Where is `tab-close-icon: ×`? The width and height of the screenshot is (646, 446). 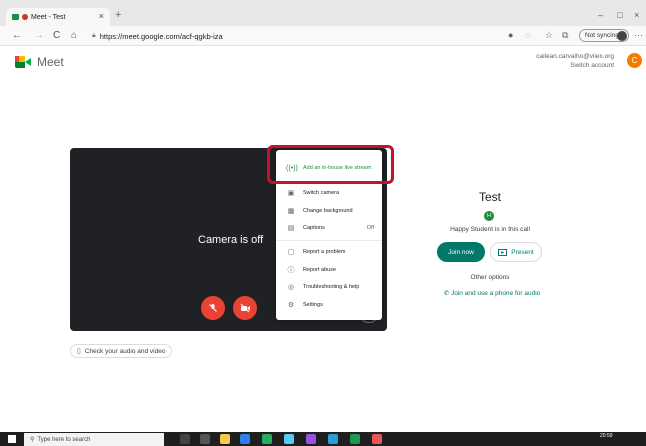
tab-close-icon: × is located at coordinates (101, 16).